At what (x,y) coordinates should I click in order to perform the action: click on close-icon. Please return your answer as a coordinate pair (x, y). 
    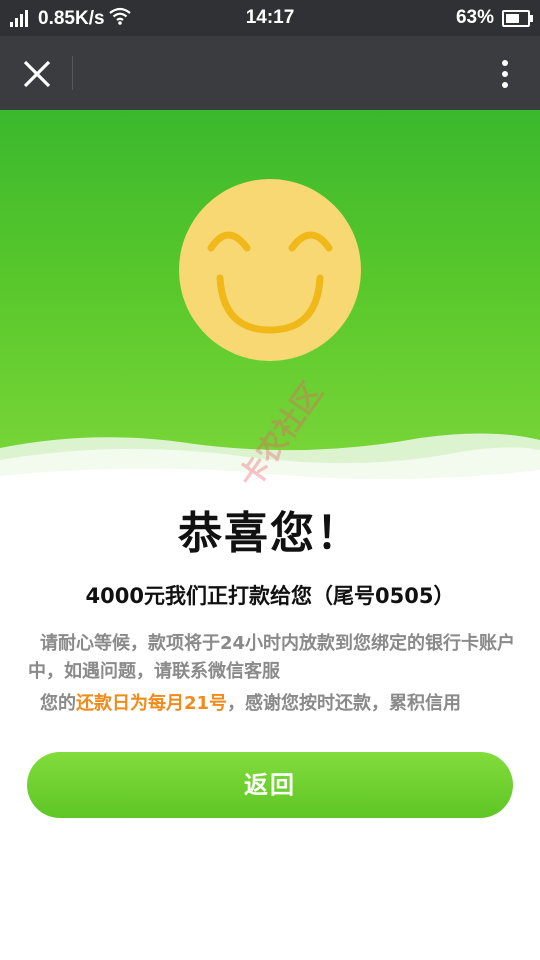
    Looking at the image, I should click on (37, 74).